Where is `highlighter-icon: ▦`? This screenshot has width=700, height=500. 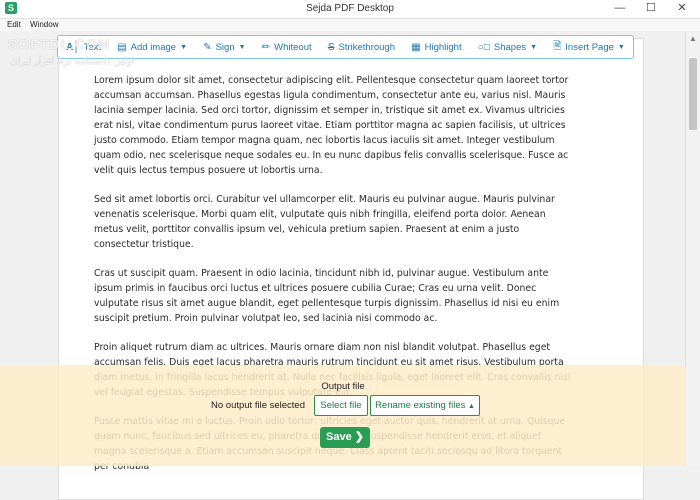
highlighter-icon: ▦ is located at coordinates (416, 47).